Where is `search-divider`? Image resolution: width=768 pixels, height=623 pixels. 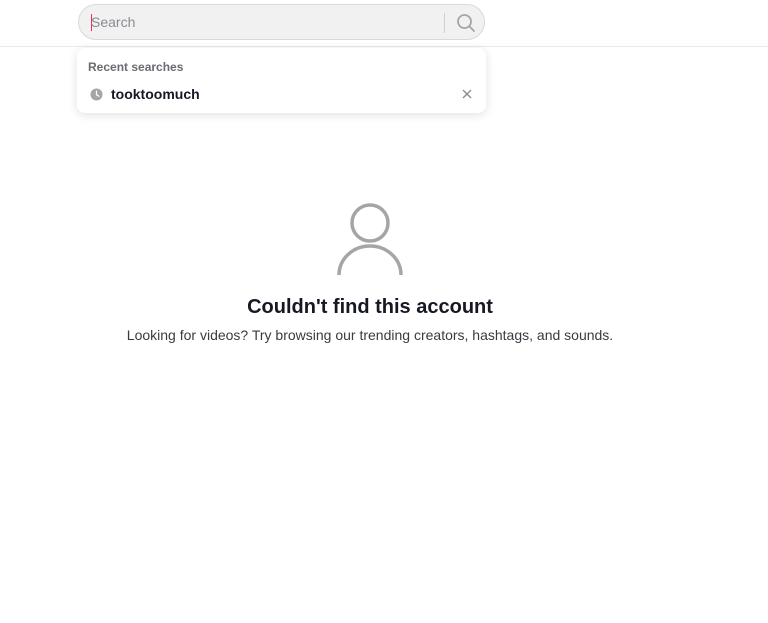
search-divider is located at coordinates (444, 23).